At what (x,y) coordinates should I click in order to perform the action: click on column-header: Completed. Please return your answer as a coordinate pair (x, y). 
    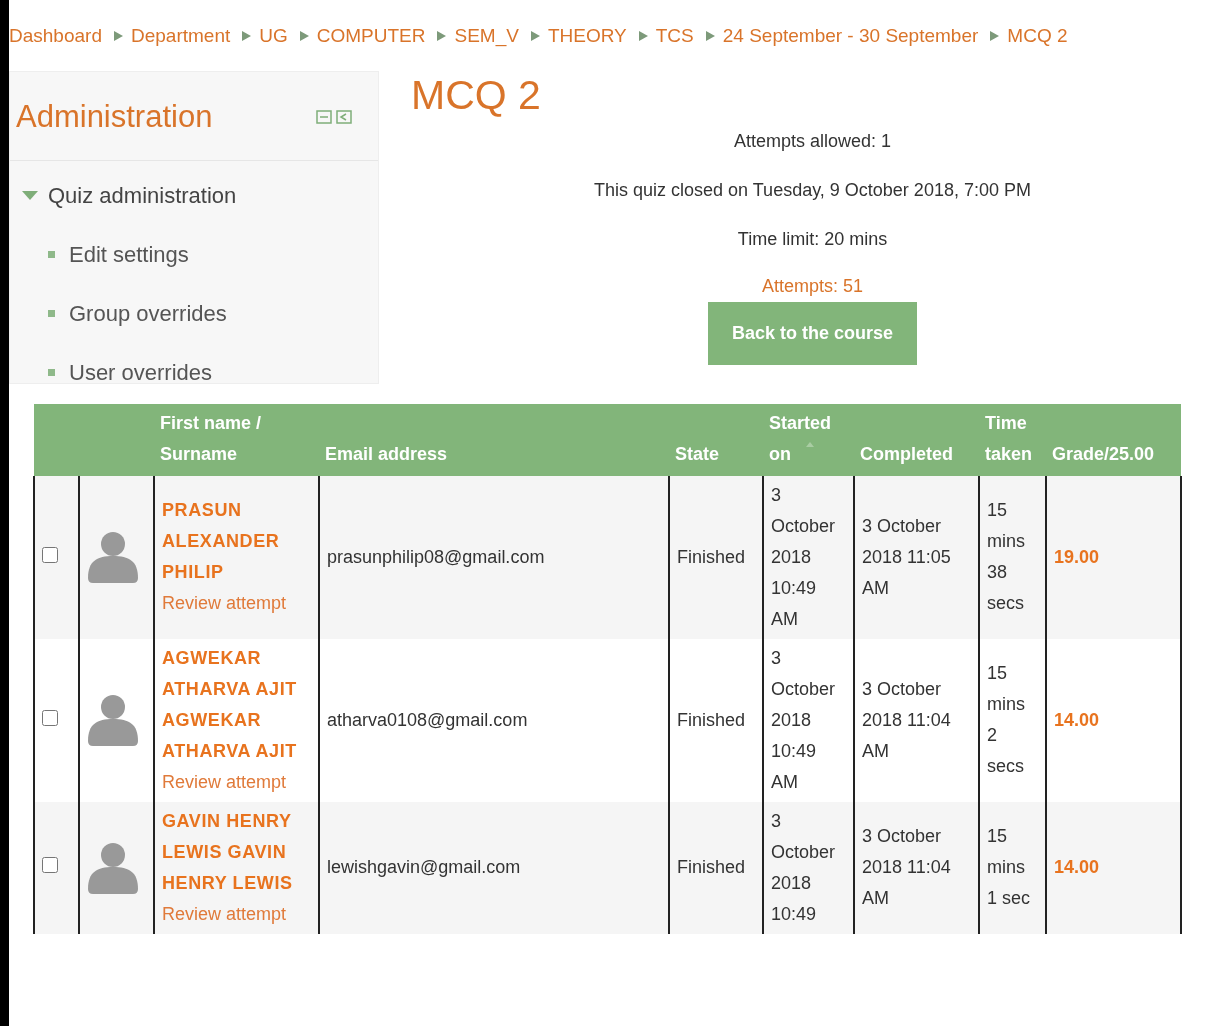
    Looking at the image, I should click on (916, 439).